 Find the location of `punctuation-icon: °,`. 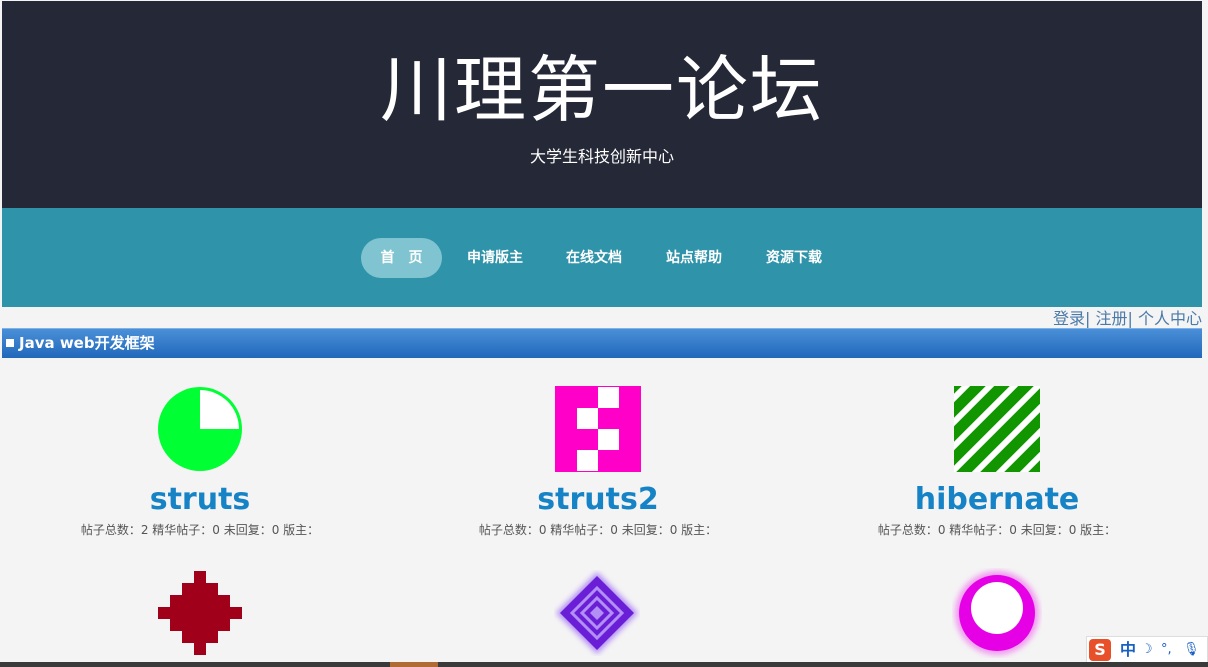

punctuation-icon: °, is located at coordinates (1166, 650).